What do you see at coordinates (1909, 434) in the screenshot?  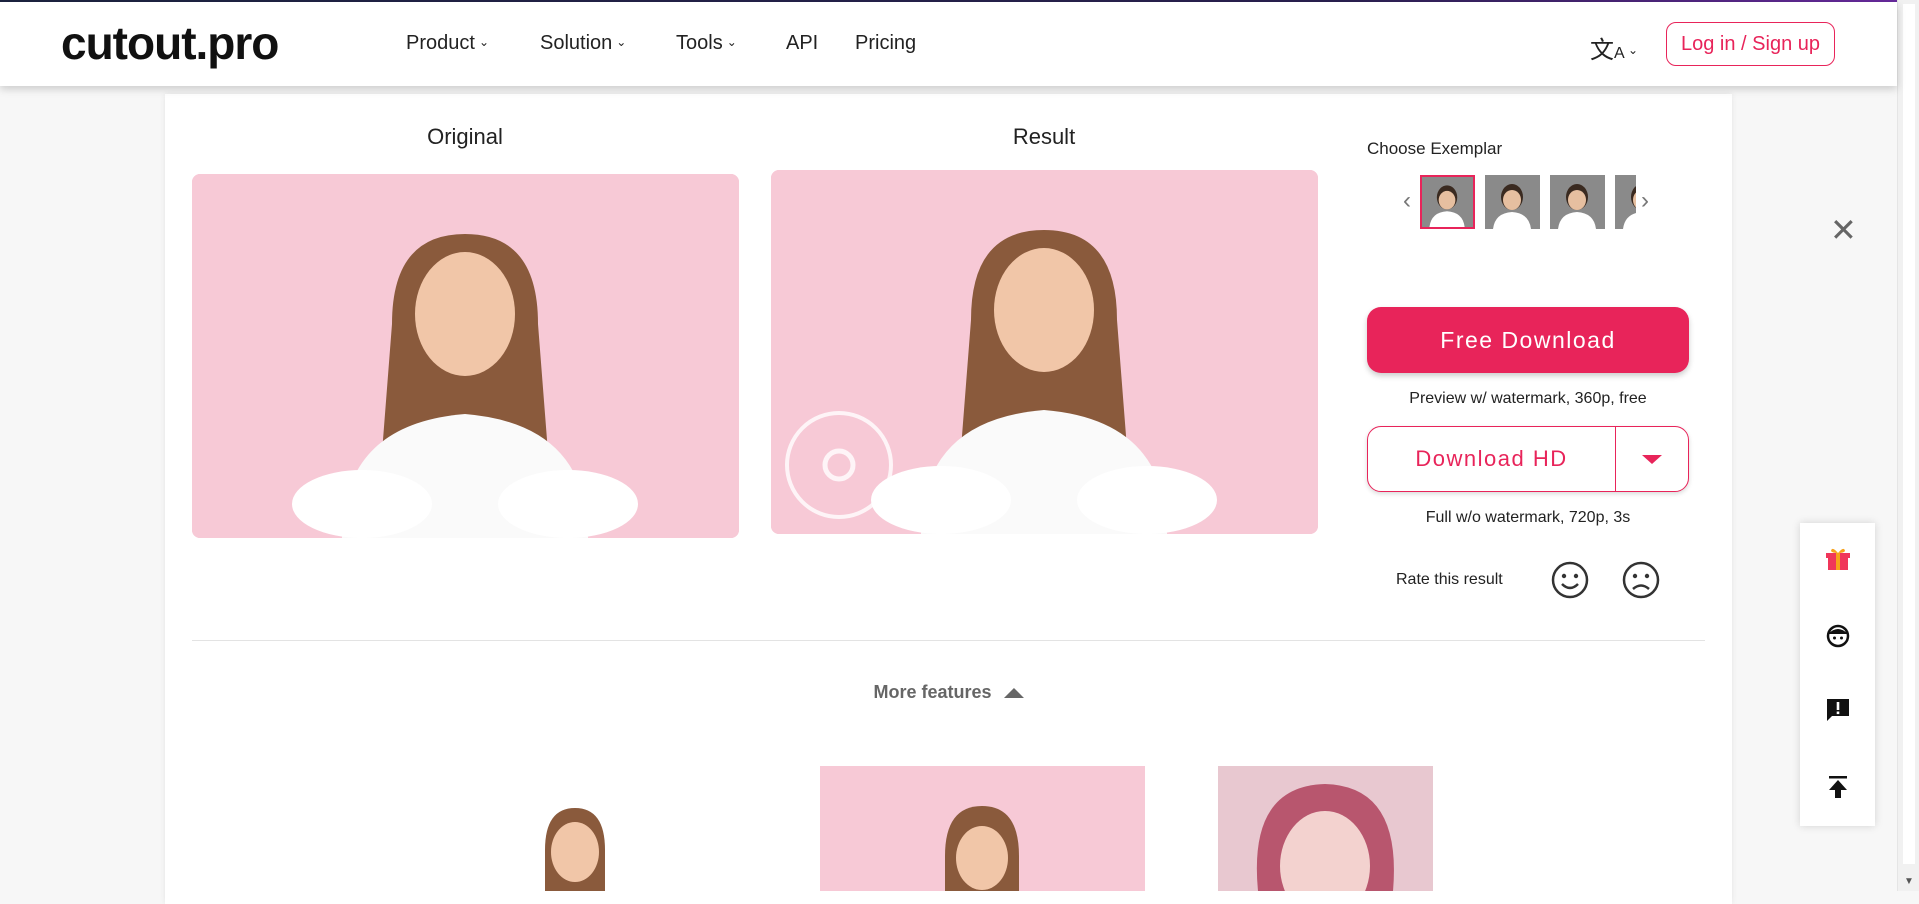 I see `scrollbar-thumb` at bounding box center [1909, 434].